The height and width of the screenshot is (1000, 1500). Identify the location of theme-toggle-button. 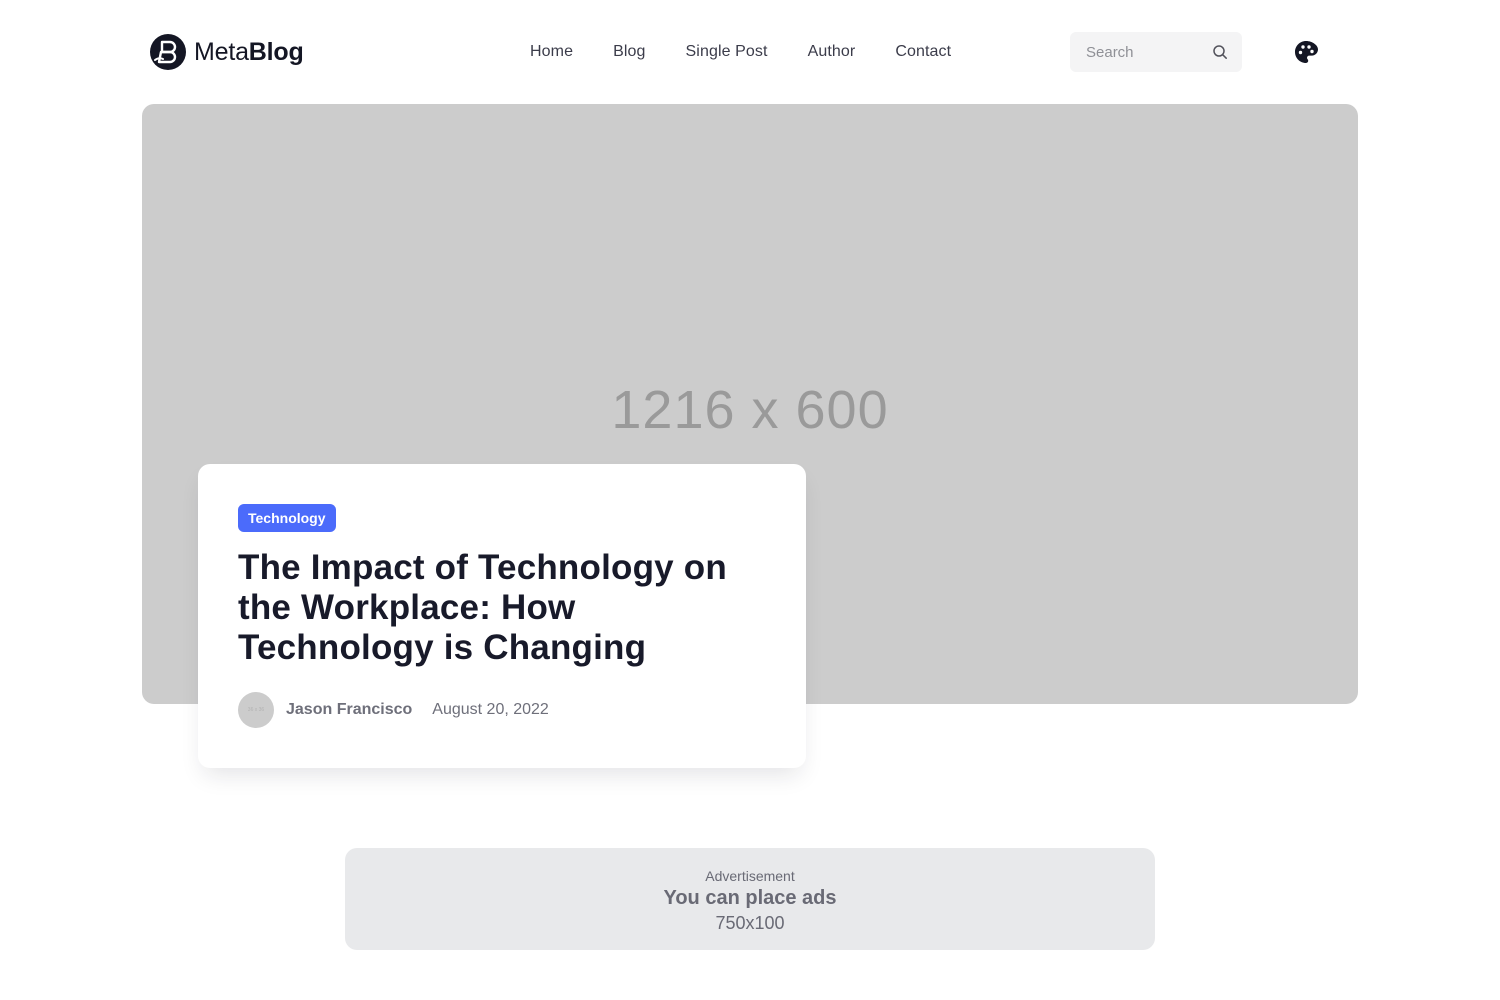
(1306, 52).